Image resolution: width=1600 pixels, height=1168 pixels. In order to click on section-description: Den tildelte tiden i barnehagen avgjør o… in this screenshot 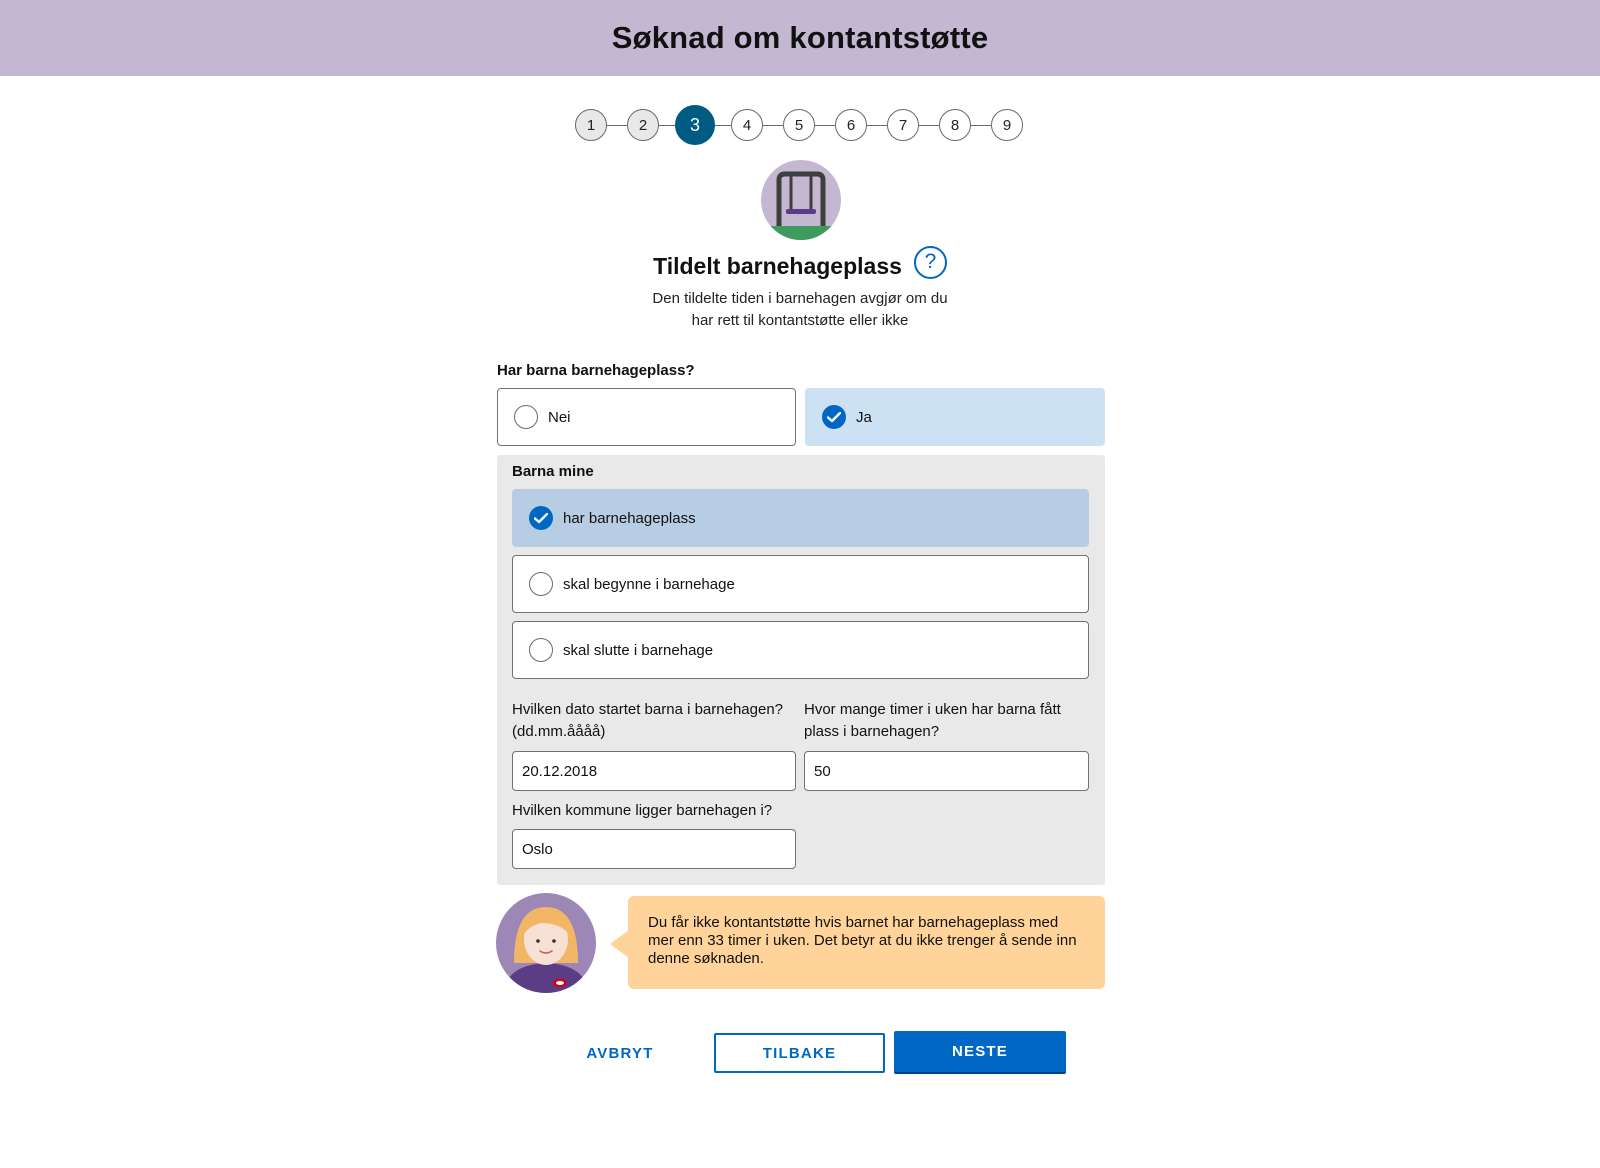, I will do `click(800, 310)`.